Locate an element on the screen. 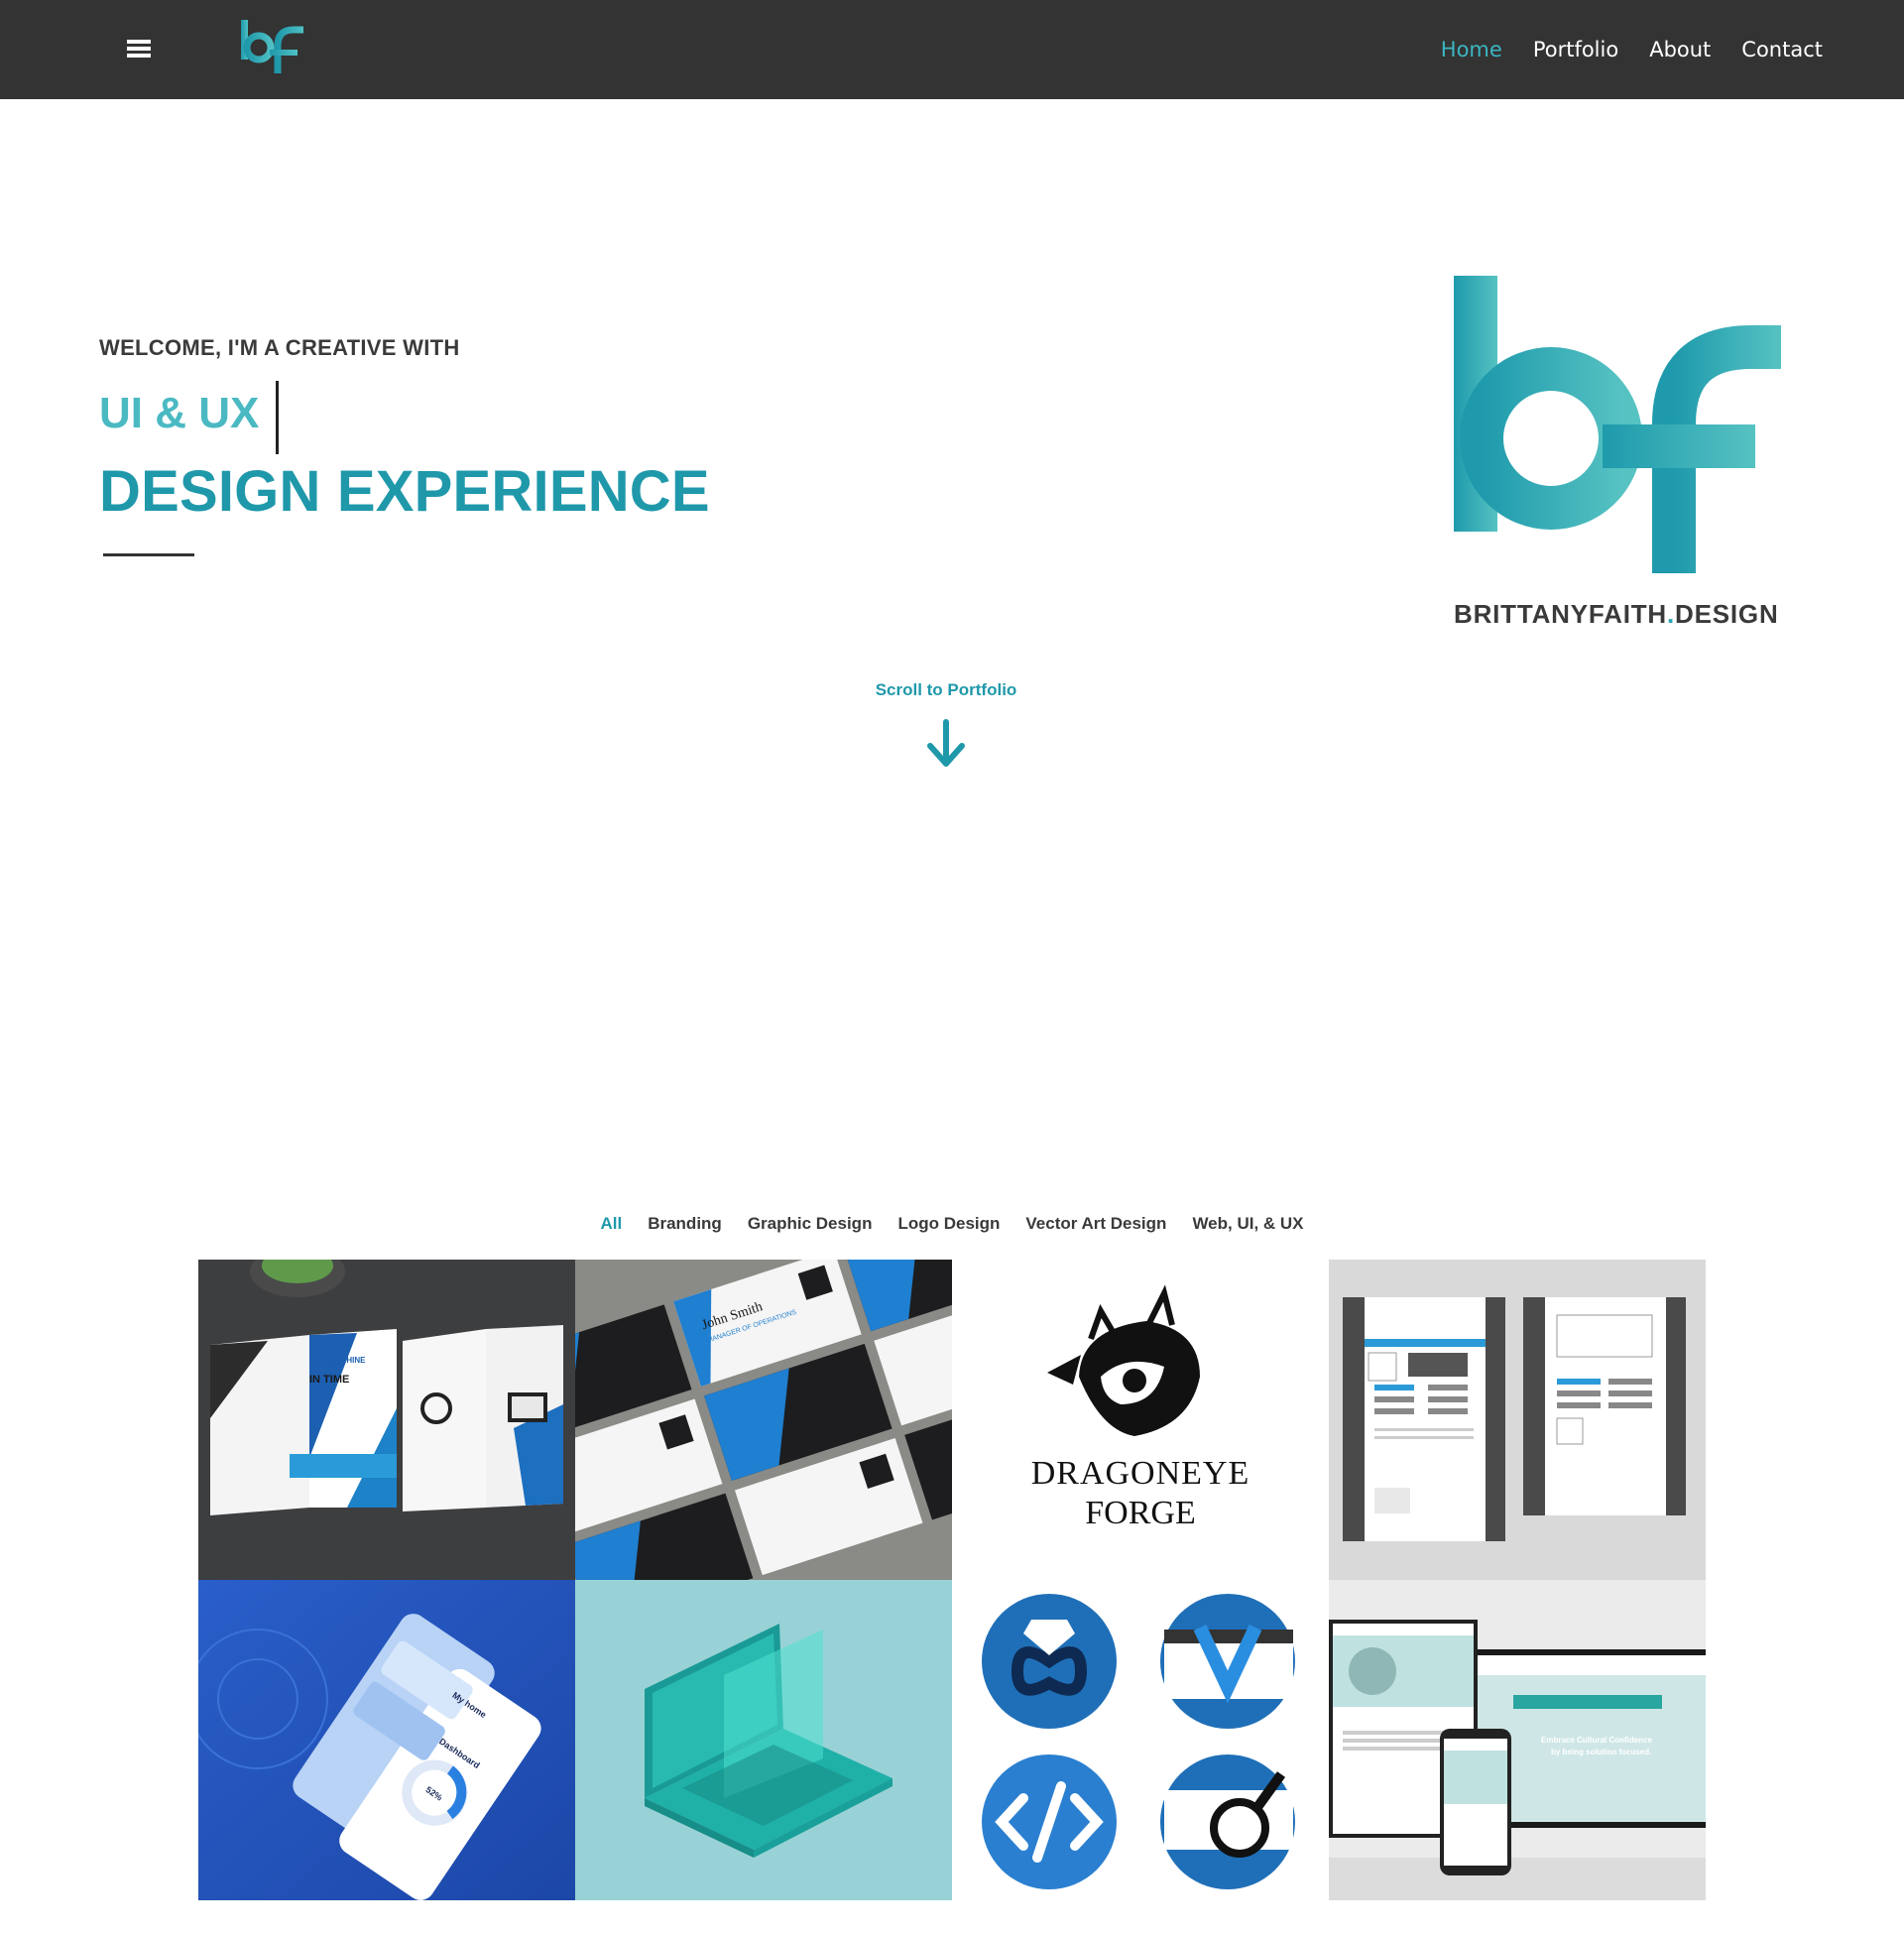  portfolio-item-laptop is located at coordinates (763, 1740).